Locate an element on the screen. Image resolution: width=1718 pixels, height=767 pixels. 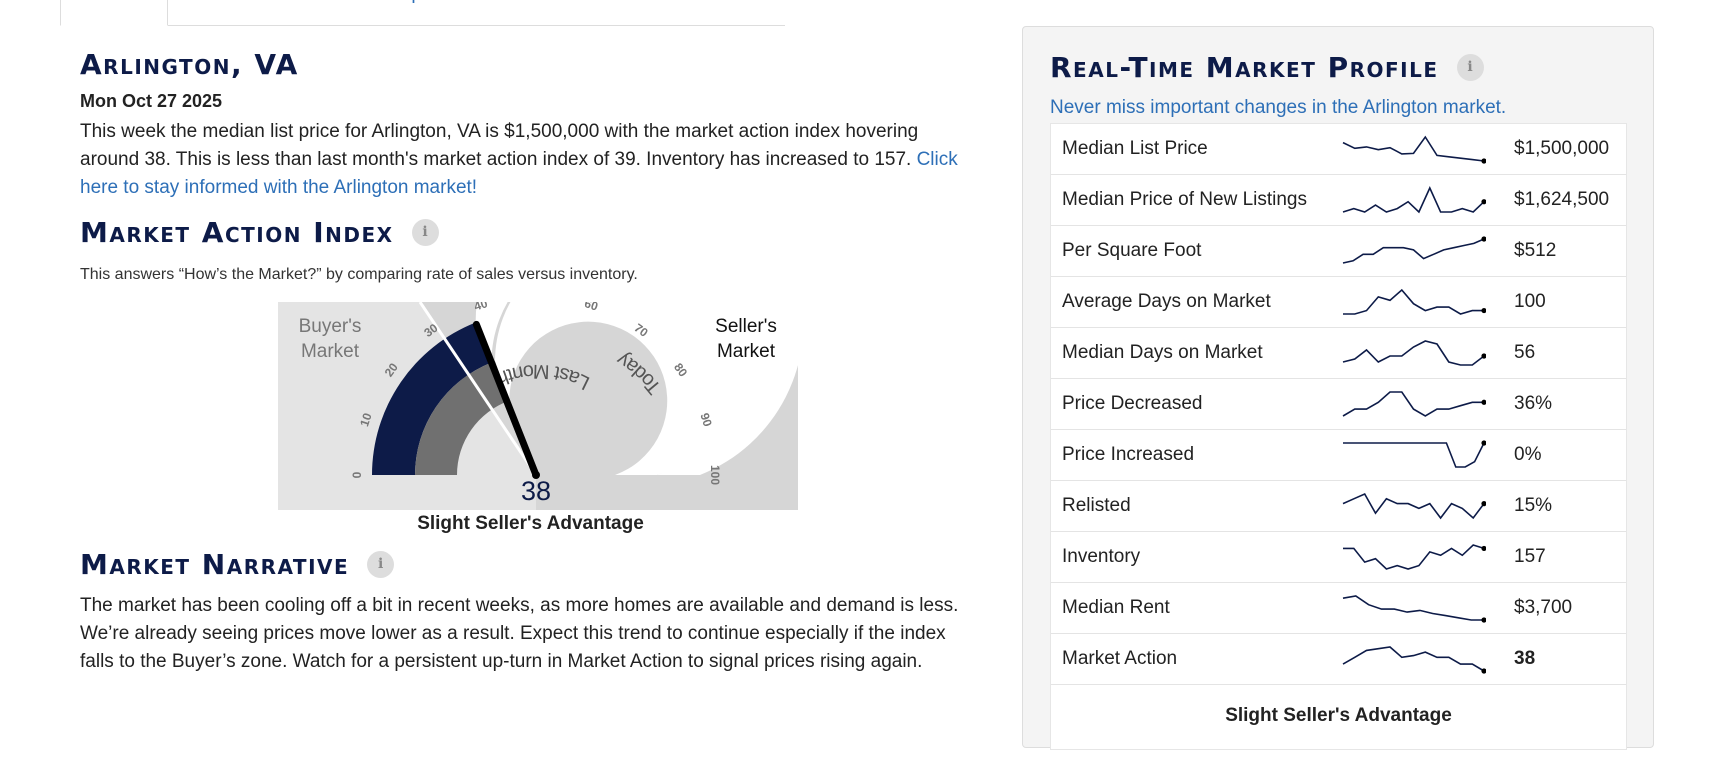
profile-row: Median List Price $1,500,000 is located at coordinates (1338, 149).